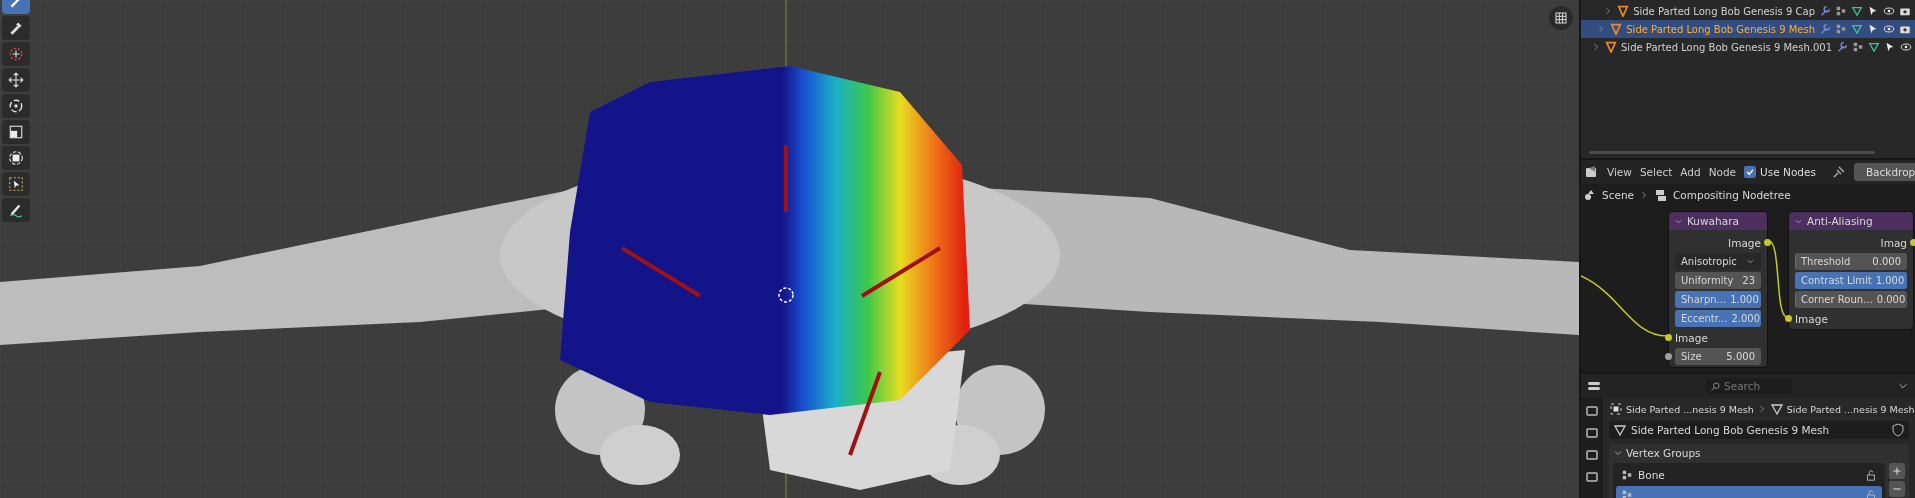 The image size is (1915, 498). What do you see at coordinates (1851, 261) in the screenshot?
I see `slider-field: Threshold 0.000` at bounding box center [1851, 261].